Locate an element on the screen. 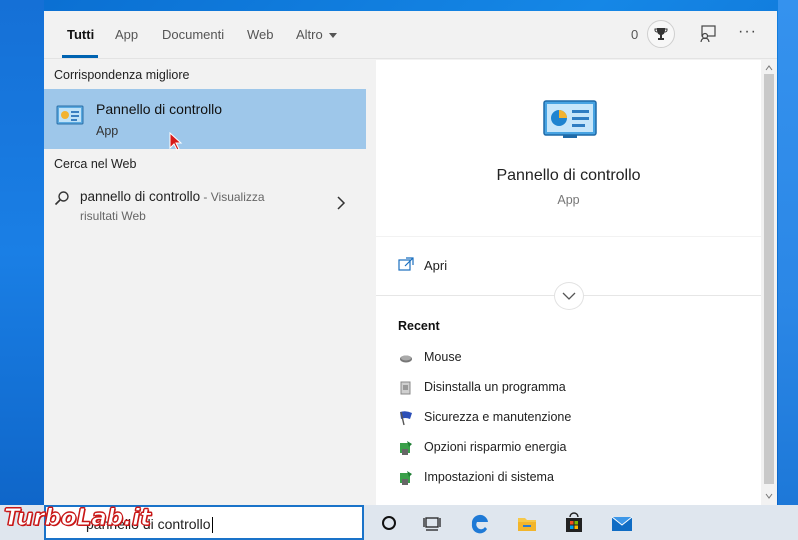 This screenshot has height=540, width=798. recent-item-label: Sicurezza e manutenzione is located at coordinates (498, 417).